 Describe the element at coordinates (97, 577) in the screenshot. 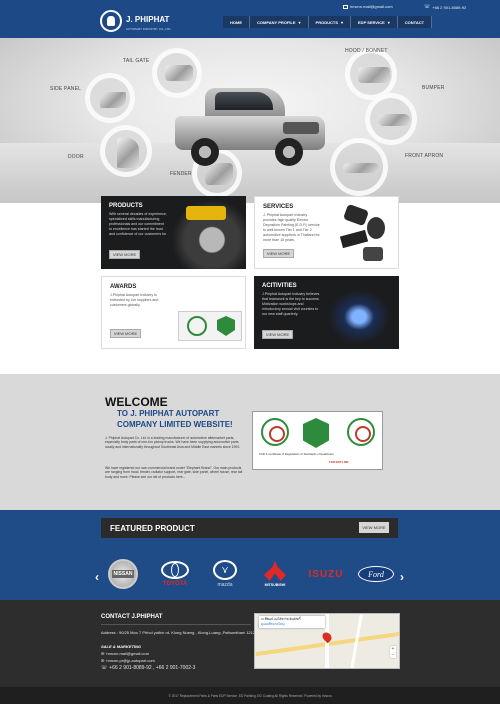

I see `carousel-prev-icon: ‹` at that location.